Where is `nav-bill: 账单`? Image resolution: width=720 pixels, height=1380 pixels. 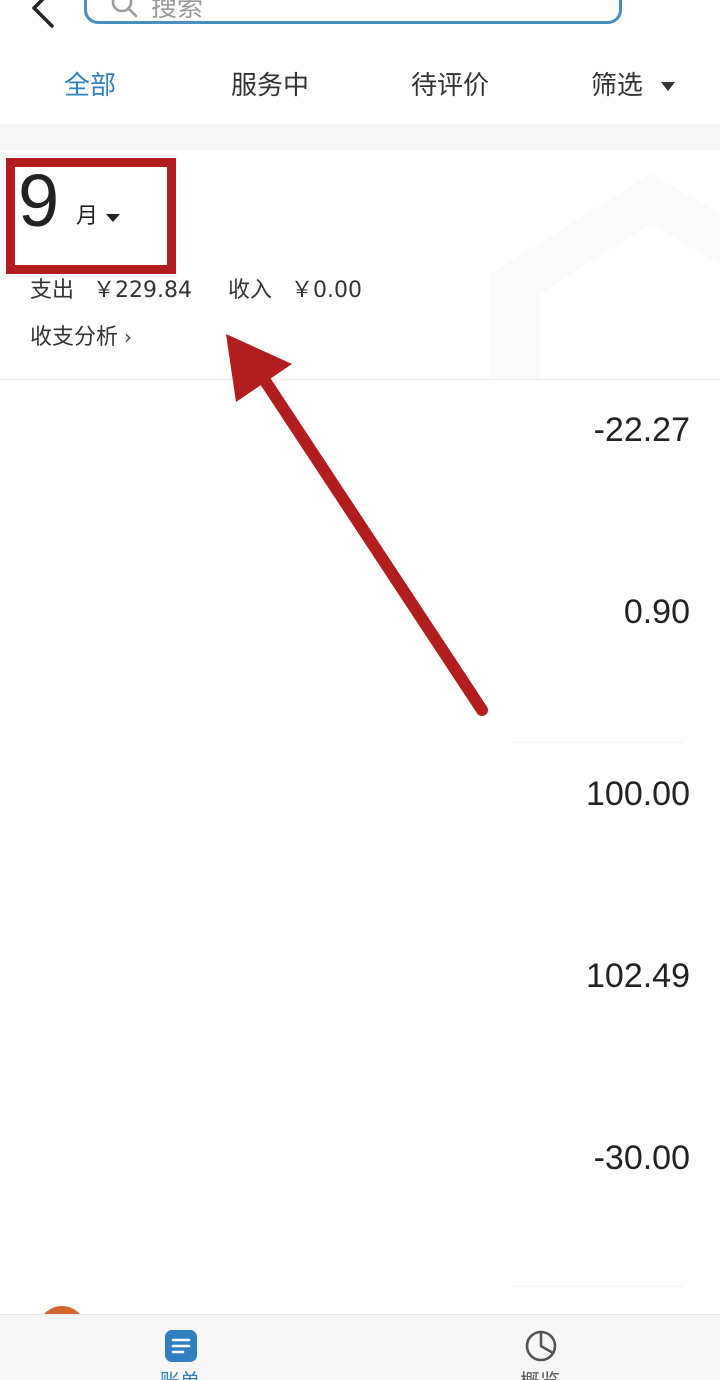 nav-bill: 账单 is located at coordinates (180, 1347).